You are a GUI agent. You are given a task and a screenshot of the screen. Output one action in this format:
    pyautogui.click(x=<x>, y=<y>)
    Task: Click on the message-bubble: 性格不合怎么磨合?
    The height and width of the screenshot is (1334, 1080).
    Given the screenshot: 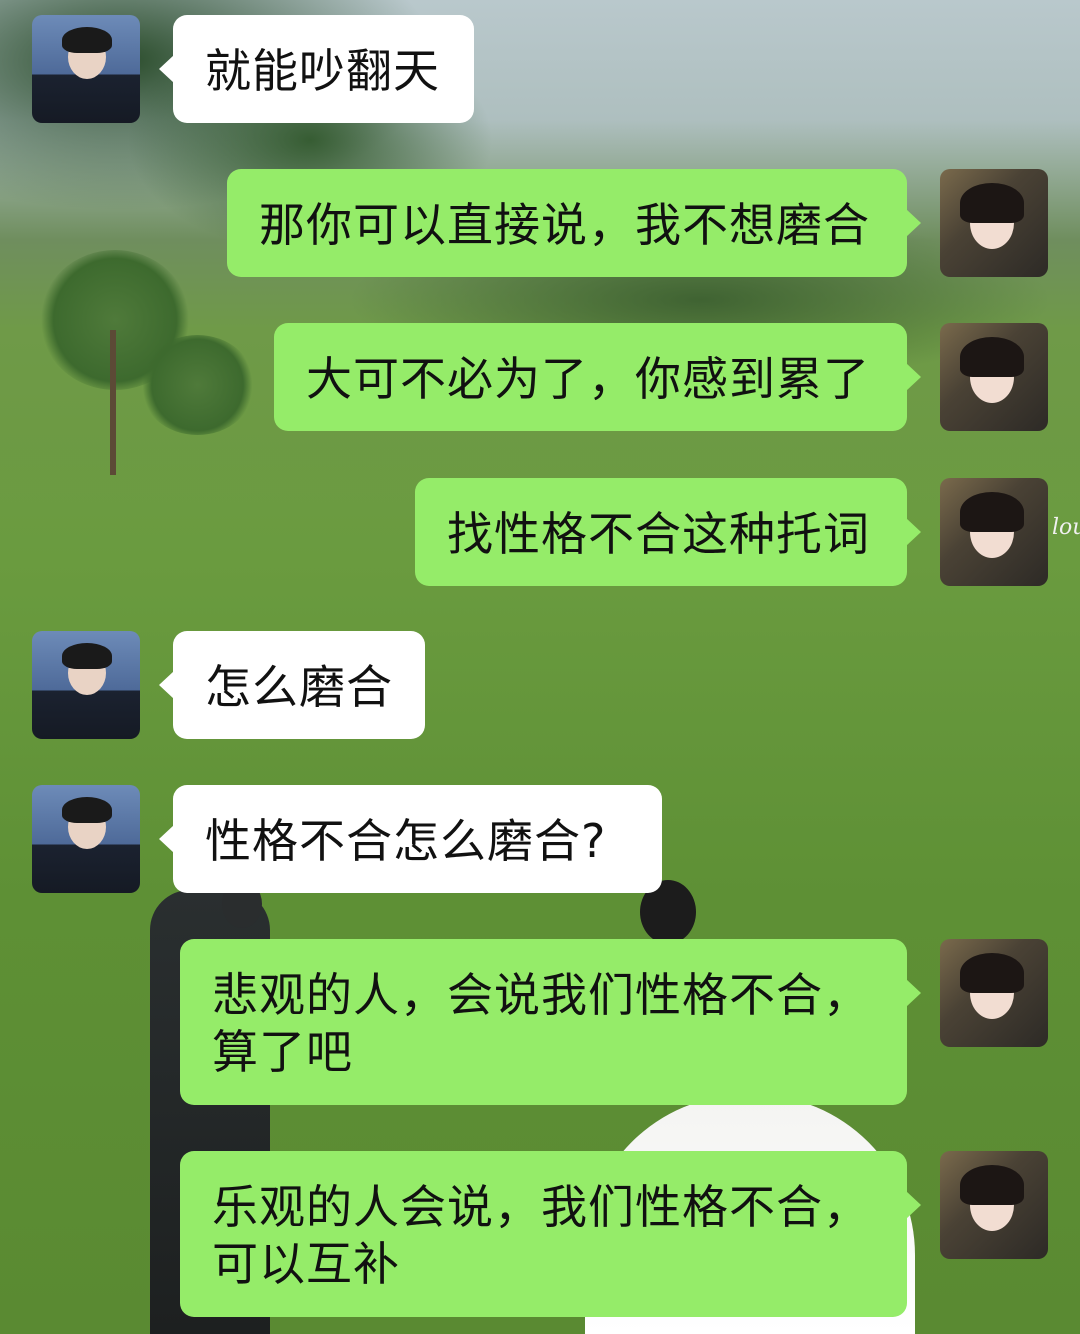 What is the action you would take?
    pyautogui.click(x=410, y=839)
    